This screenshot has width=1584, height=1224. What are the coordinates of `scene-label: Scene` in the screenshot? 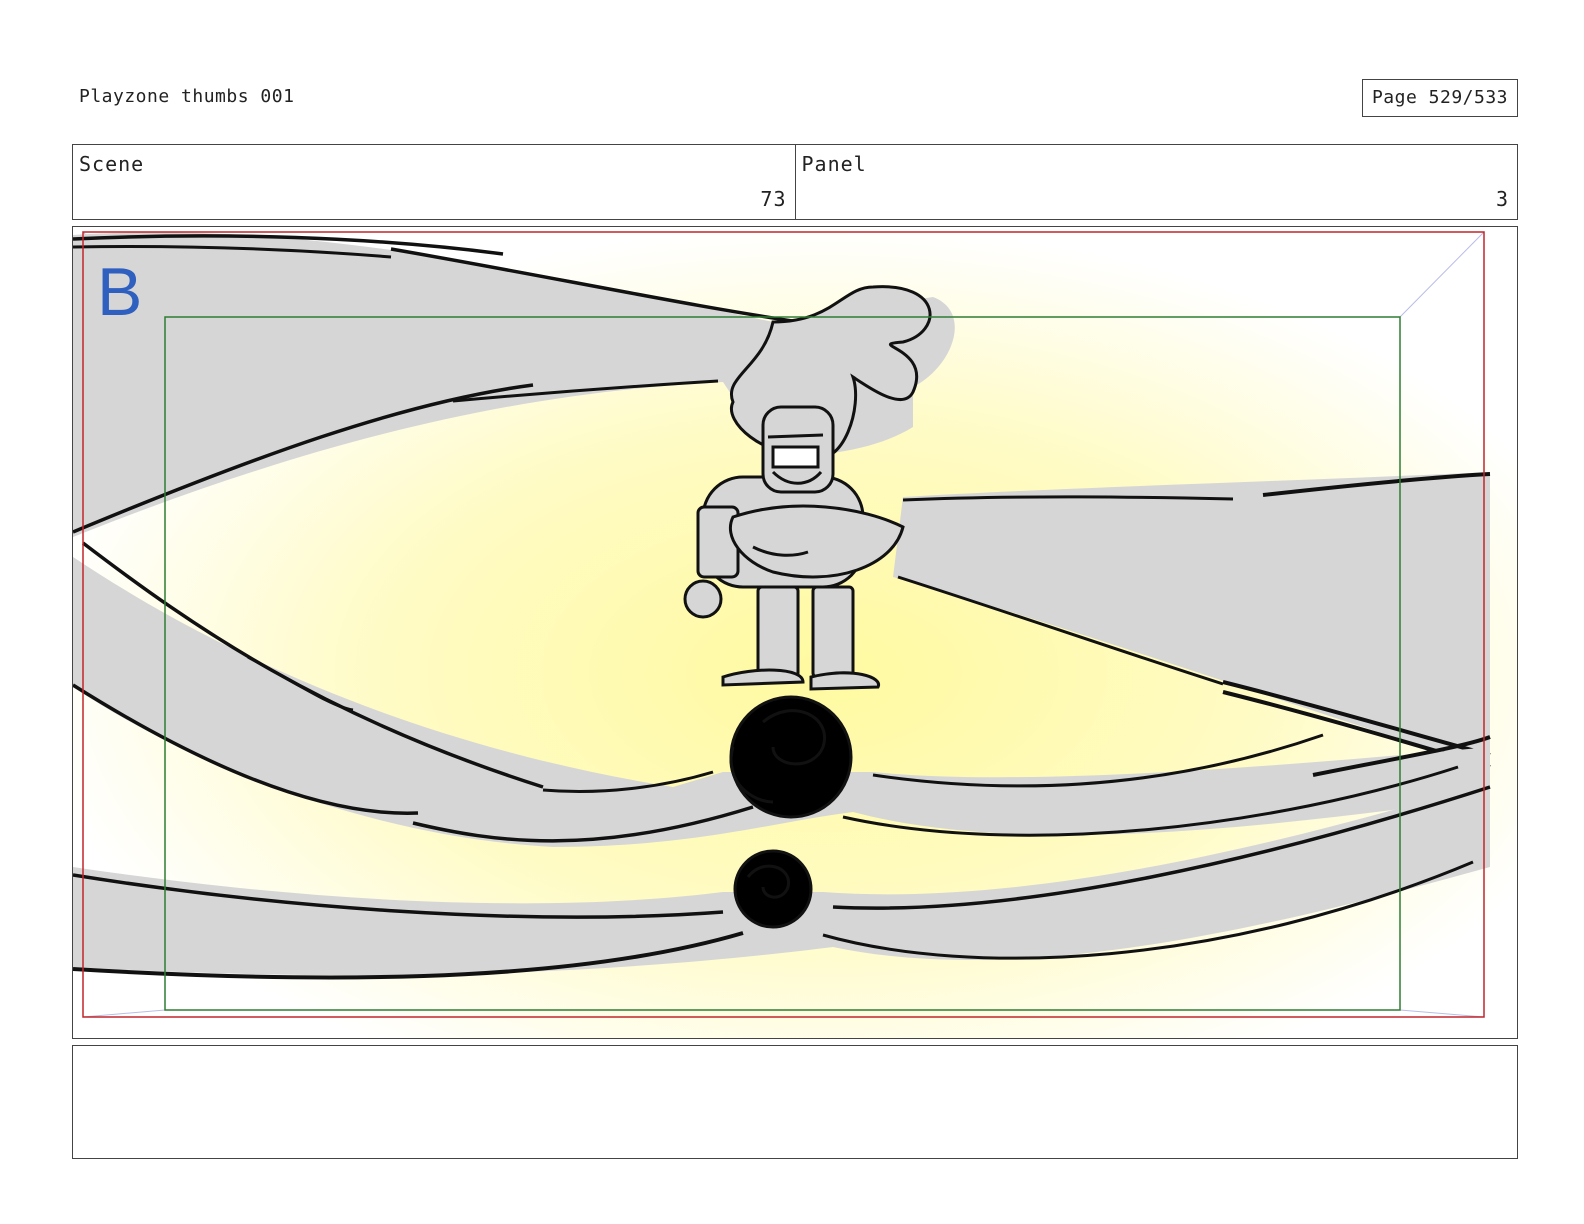 It's located at (112, 164).